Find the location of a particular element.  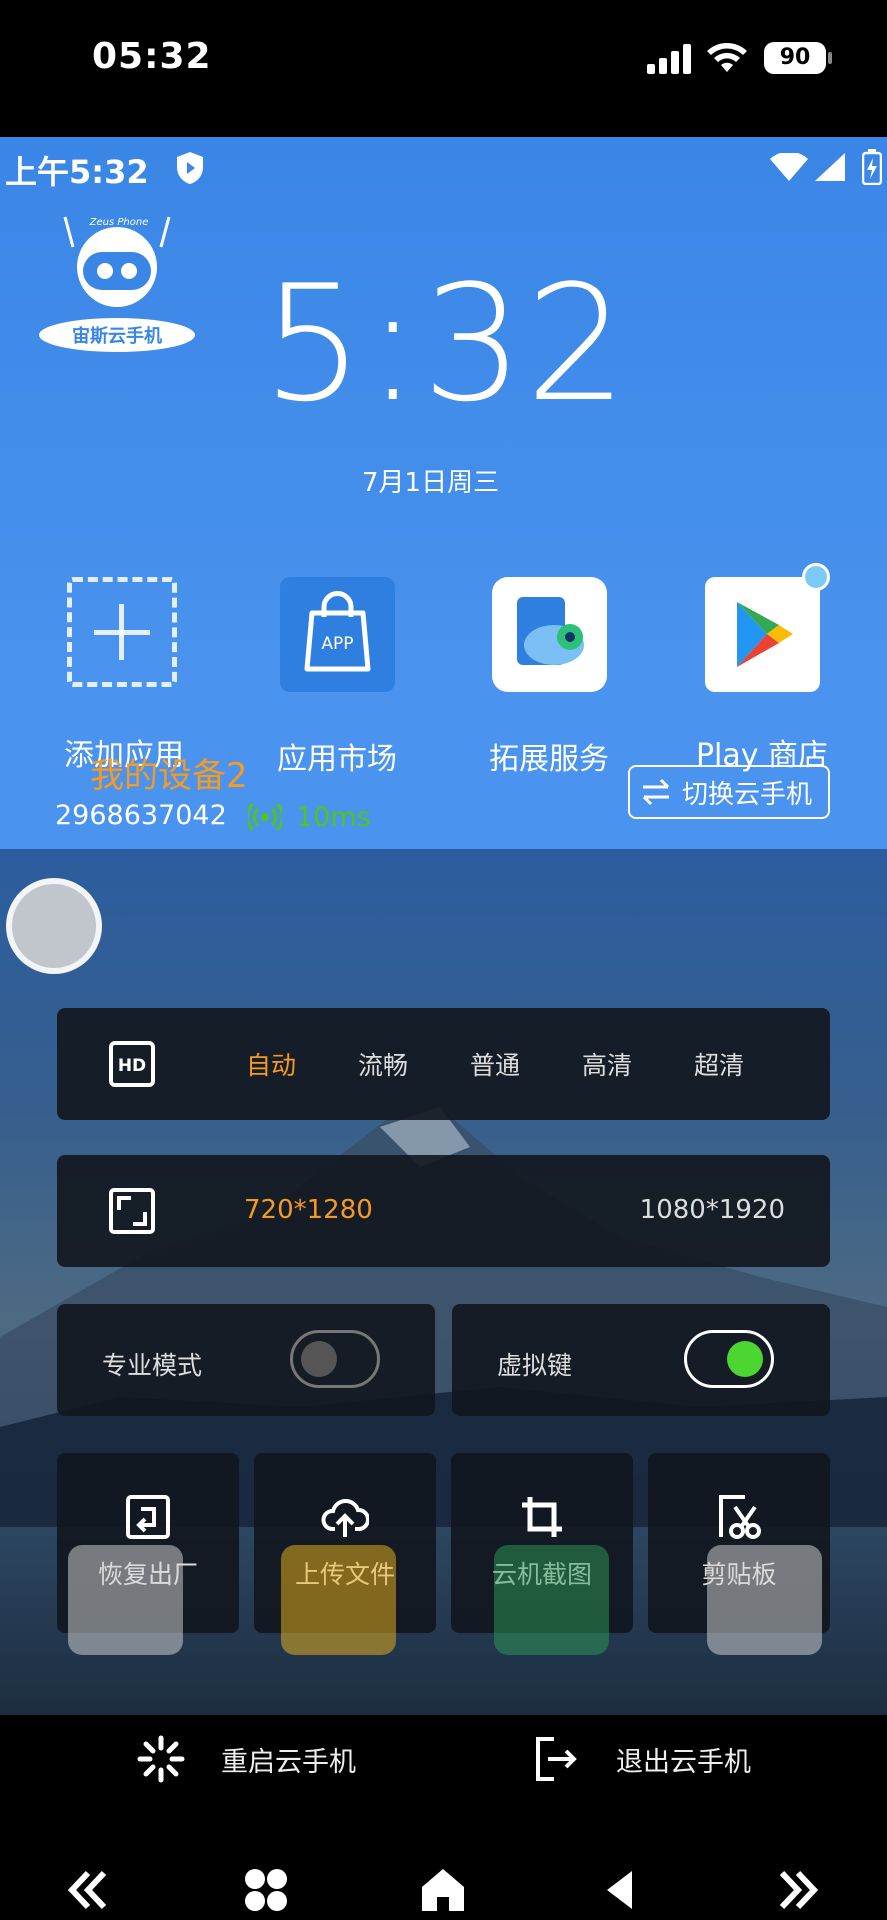

clipboard-icon is located at coordinates (740, 1517).